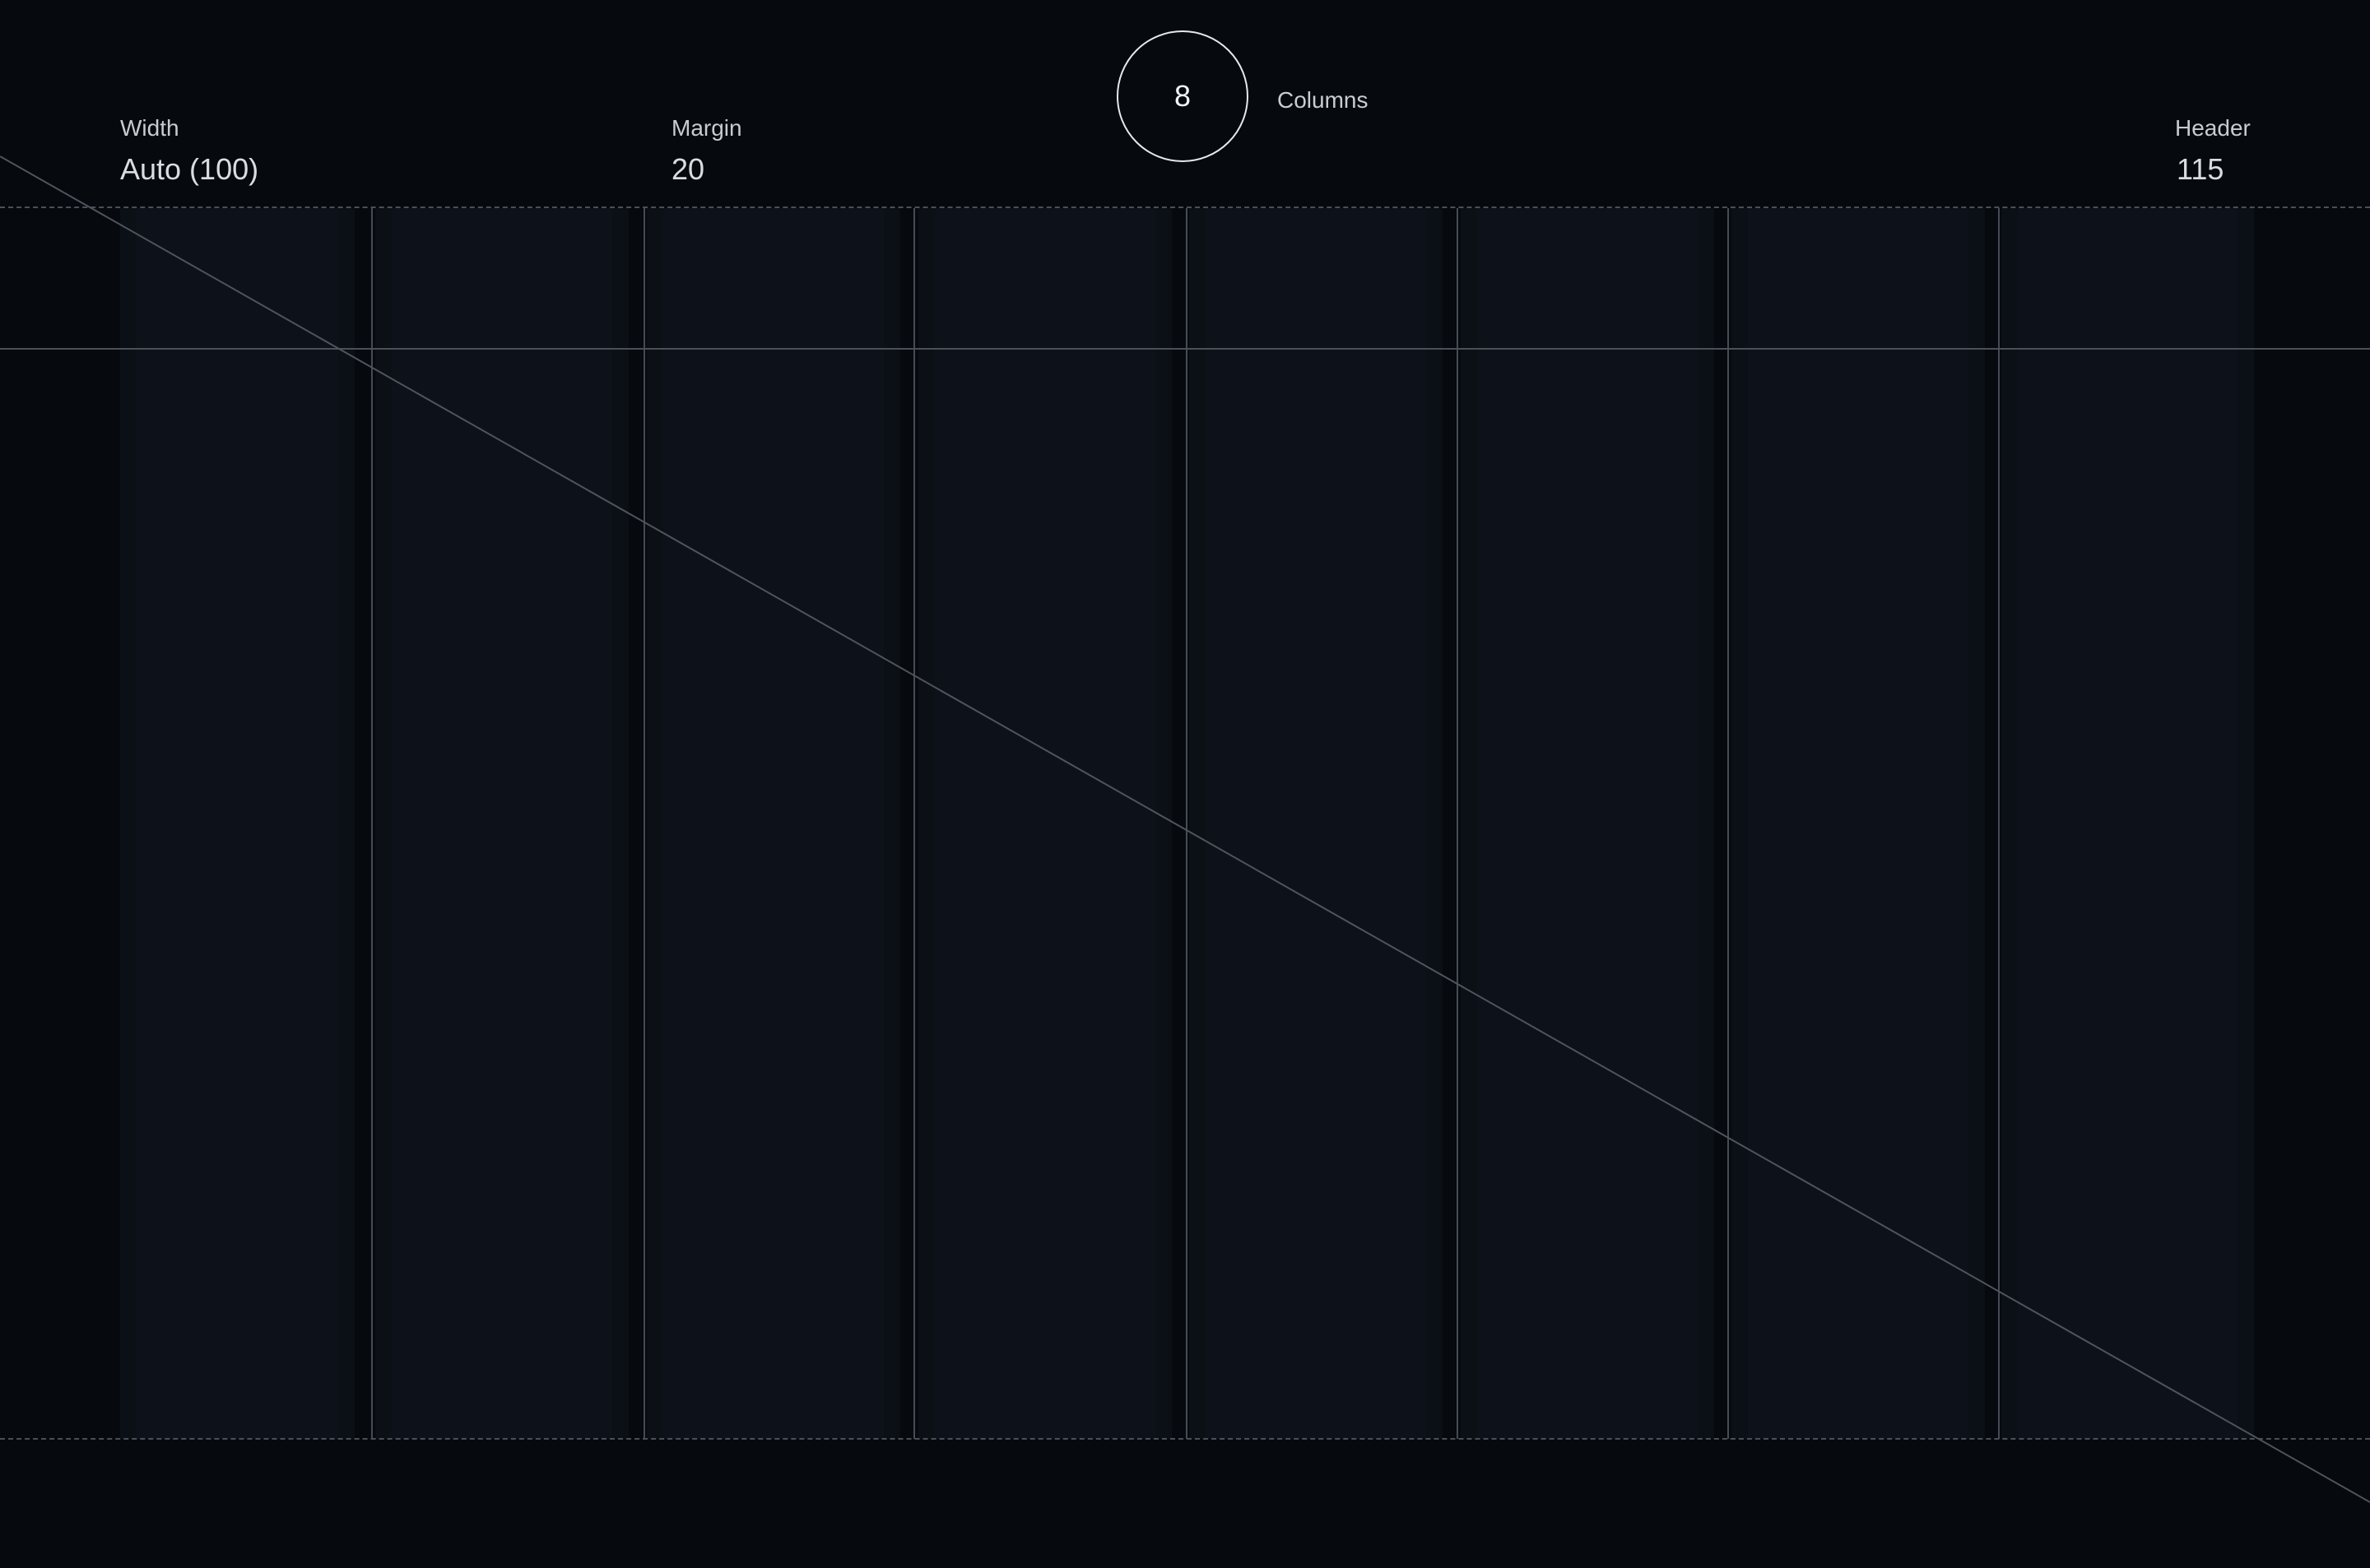 Image resolution: width=2370 pixels, height=1568 pixels. Describe the element at coordinates (1323, 100) in the screenshot. I see `columns-label: Columns` at that location.